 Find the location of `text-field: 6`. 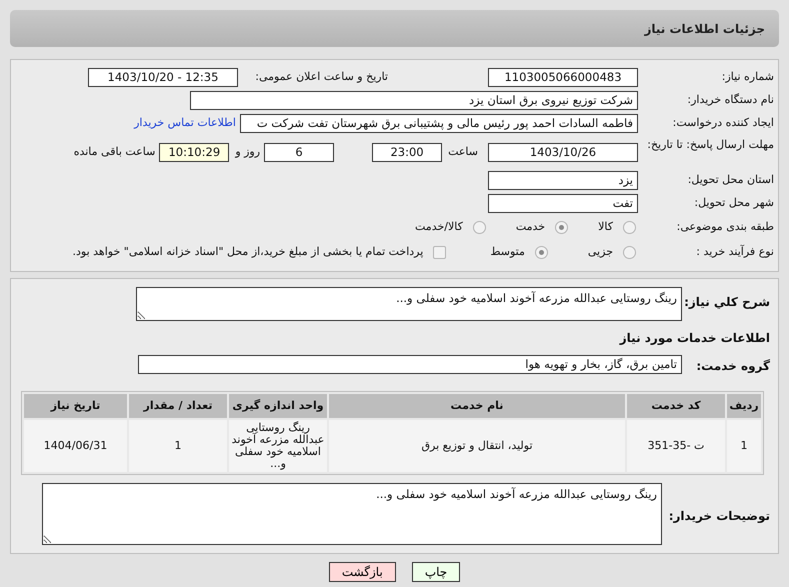

text-field: 6 is located at coordinates (299, 152).